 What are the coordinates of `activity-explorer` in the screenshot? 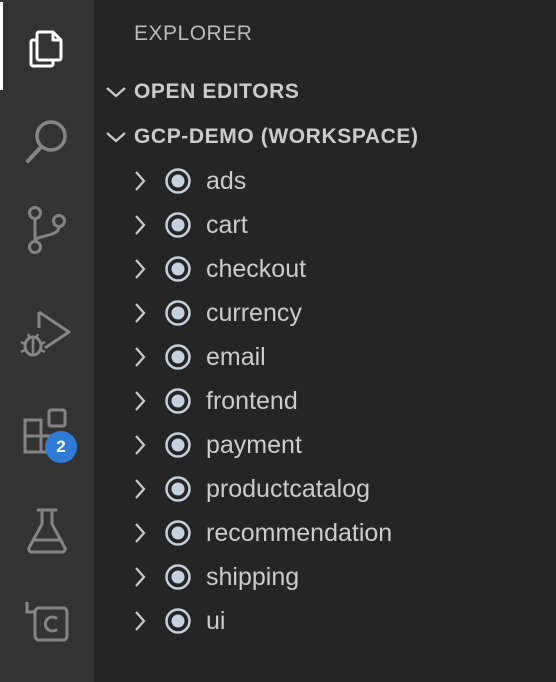 It's located at (47, 46).